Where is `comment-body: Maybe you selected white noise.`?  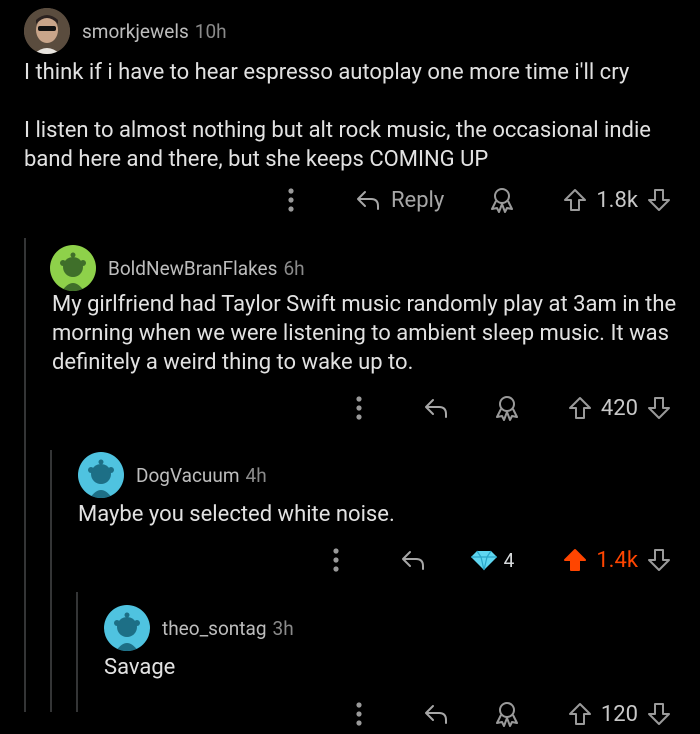
comment-body: Maybe you selected white noise. is located at coordinates (236, 514).